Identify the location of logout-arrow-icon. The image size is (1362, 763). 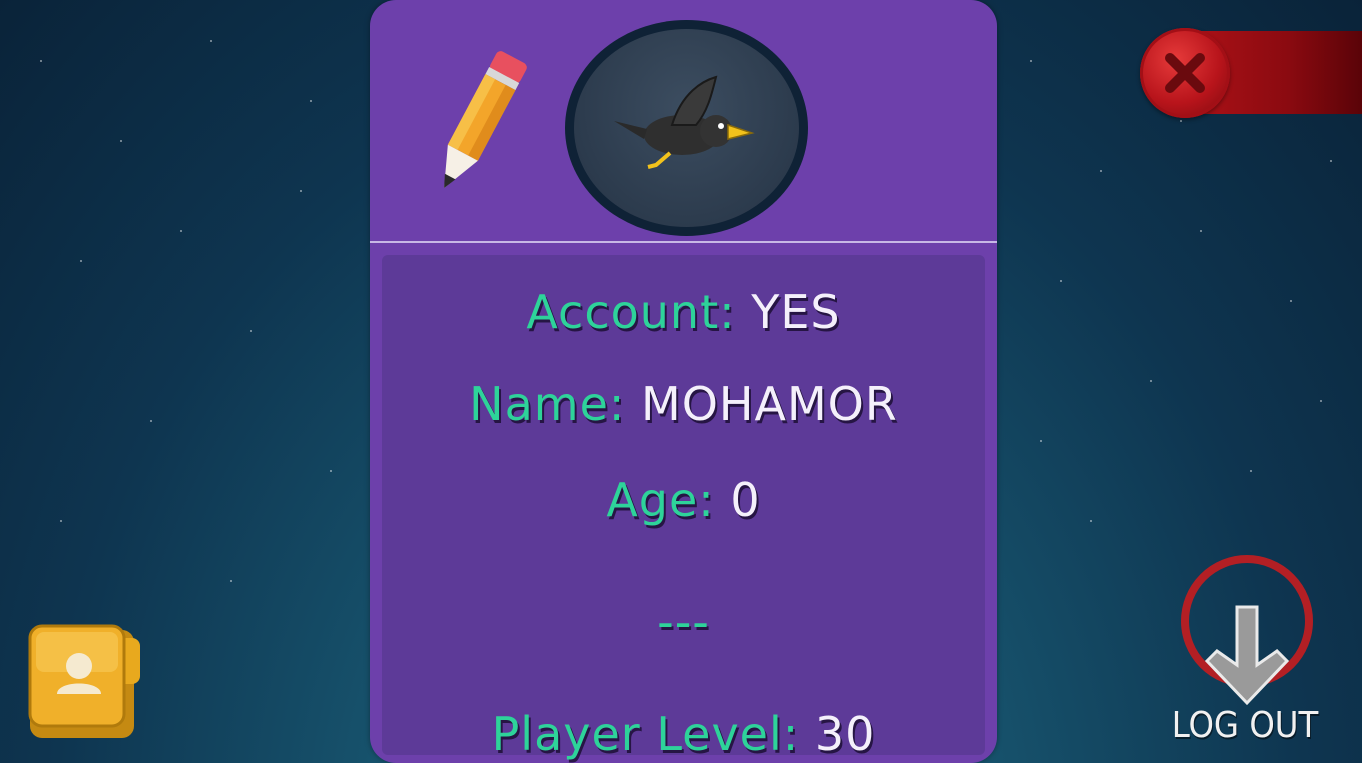
(1247, 630).